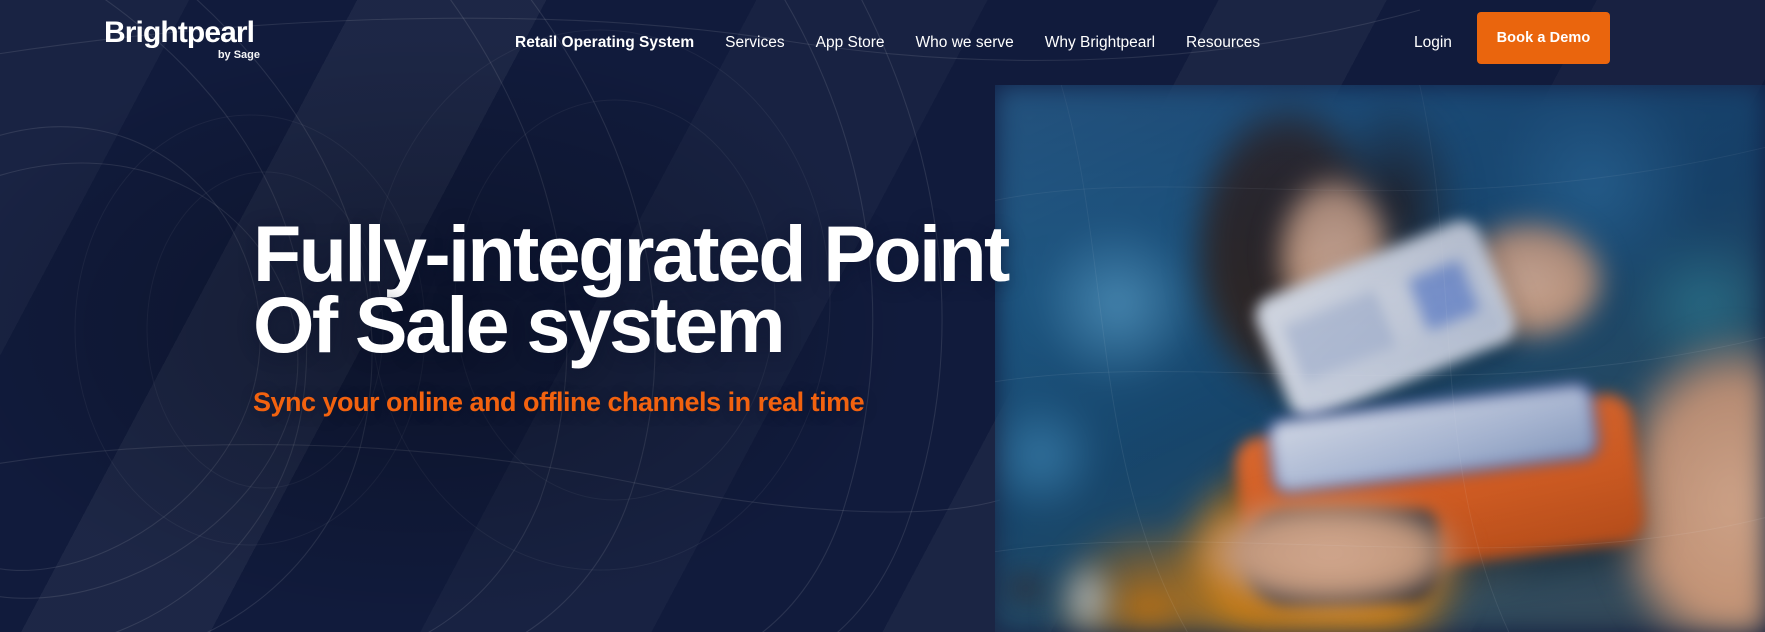  I want to click on brightpearl-logo: Brightpearl by Sage, so click(184, 39).